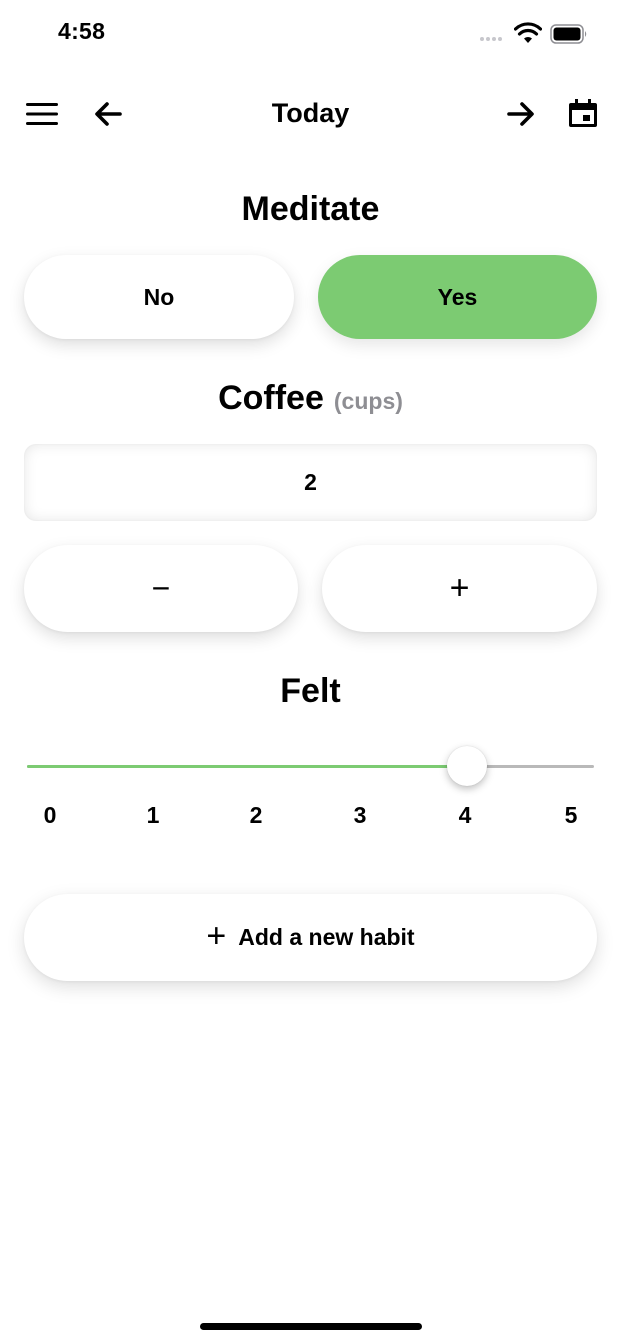  Describe the element at coordinates (310, 35) in the screenshot. I see `status-bar: 4:58` at that location.